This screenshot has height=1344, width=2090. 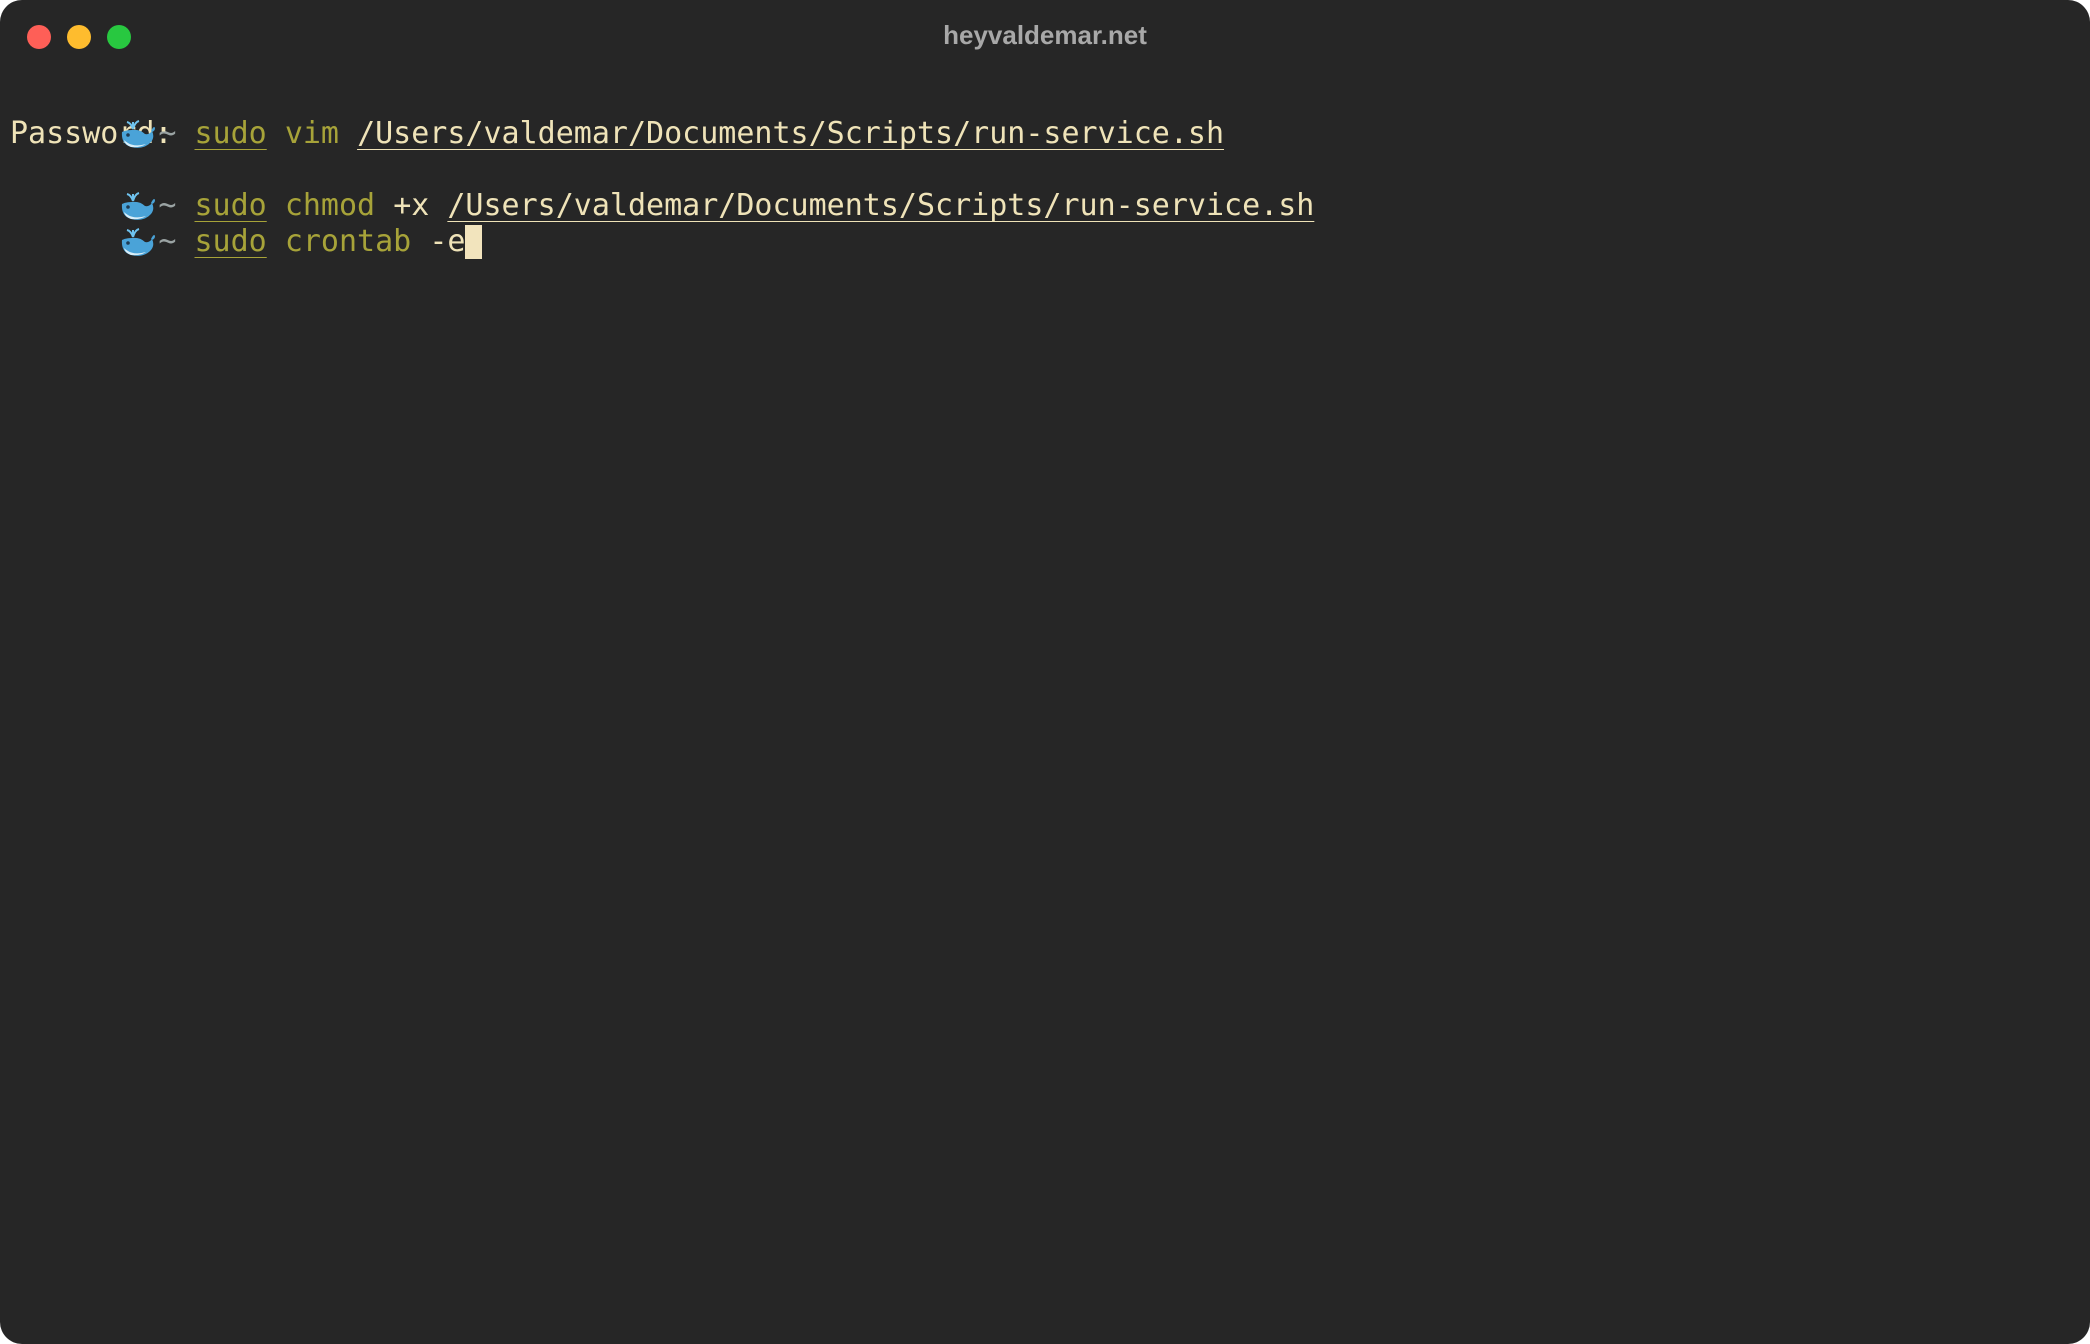 I want to click on window-title: heyvaldemar.net, so click(x=1045, y=35).